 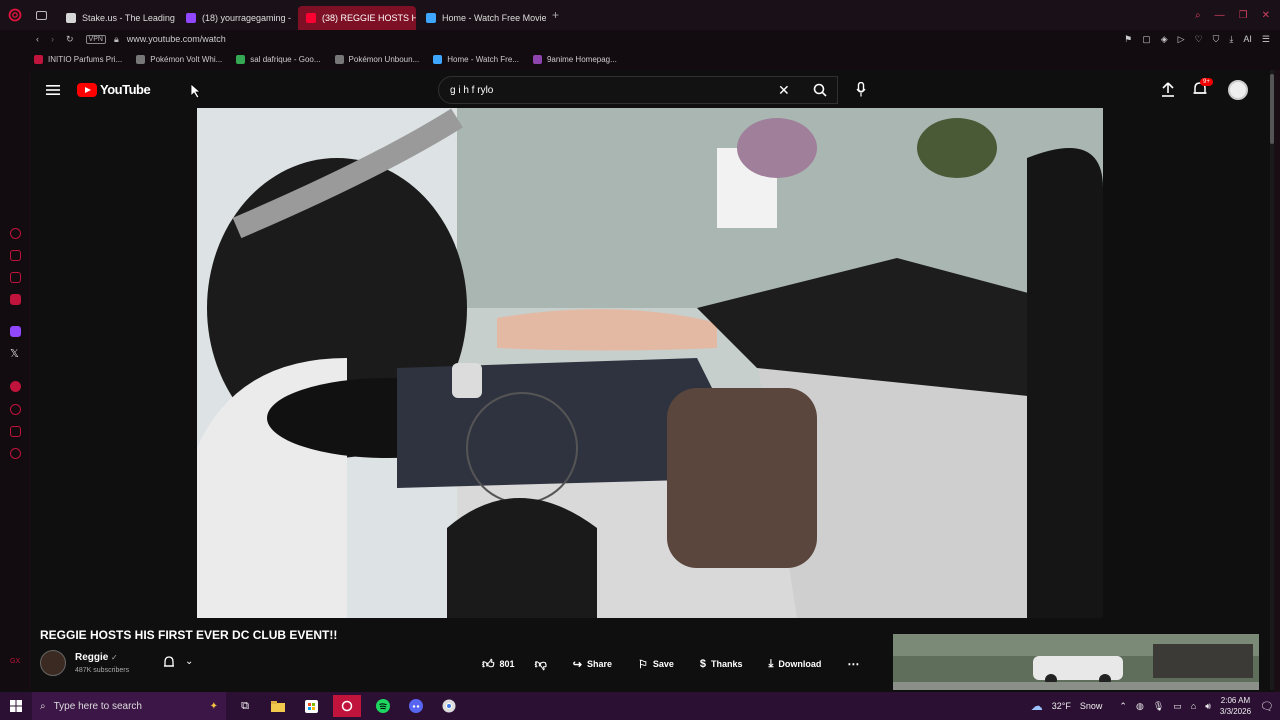 I want to click on download-button: ⤓ Download, so click(x=795, y=664).